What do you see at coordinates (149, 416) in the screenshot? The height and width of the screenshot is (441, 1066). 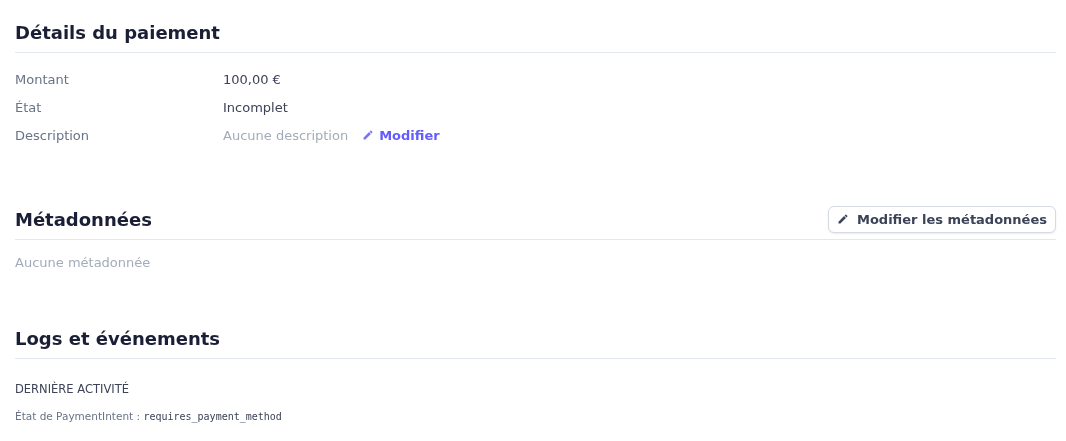 I see `log-entry: État de PaymentIntent : requires_payment_method` at bounding box center [149, 416].